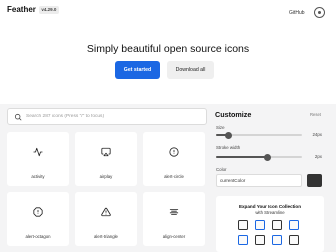 The width and height of the screenshot is (336, 252). I want to click on icon-tile: alert-triangle, so click(106, 219).